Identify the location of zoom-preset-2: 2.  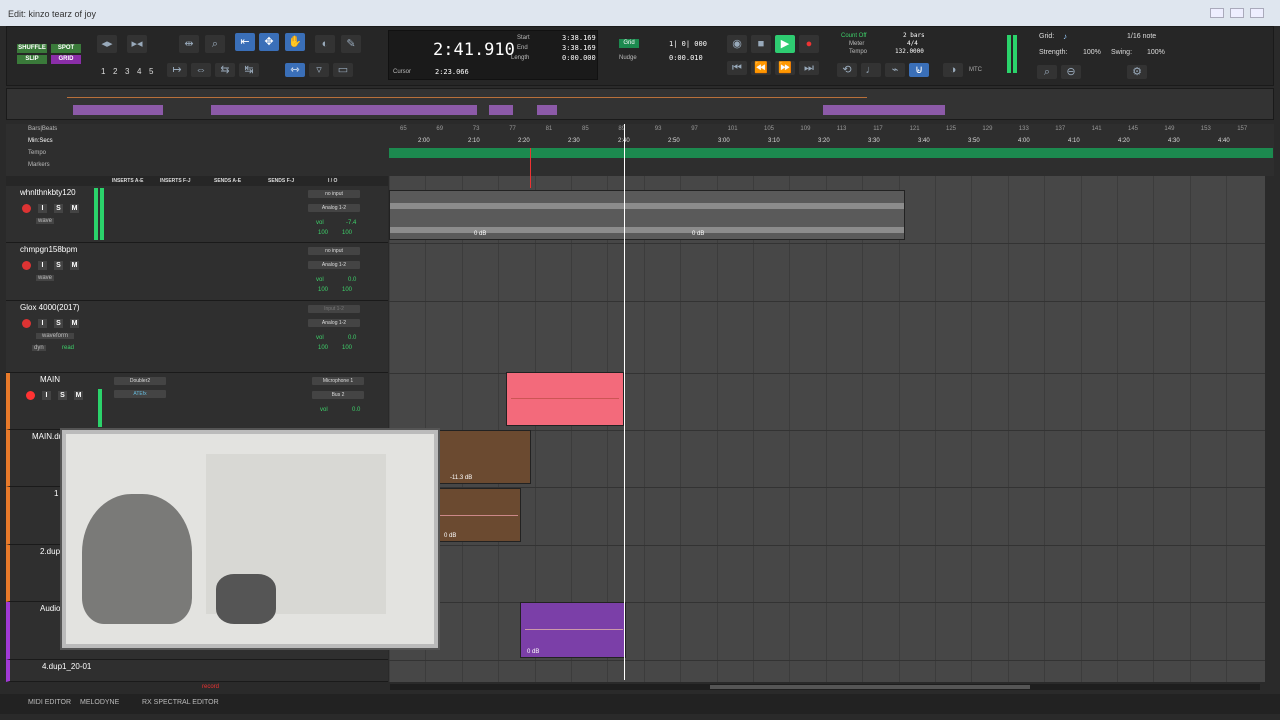
(115, 71).